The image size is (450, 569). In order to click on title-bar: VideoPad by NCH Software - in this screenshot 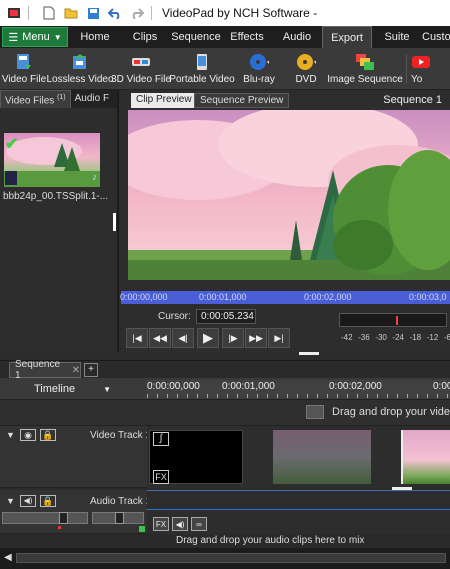, I will do `click(225, 13)`.